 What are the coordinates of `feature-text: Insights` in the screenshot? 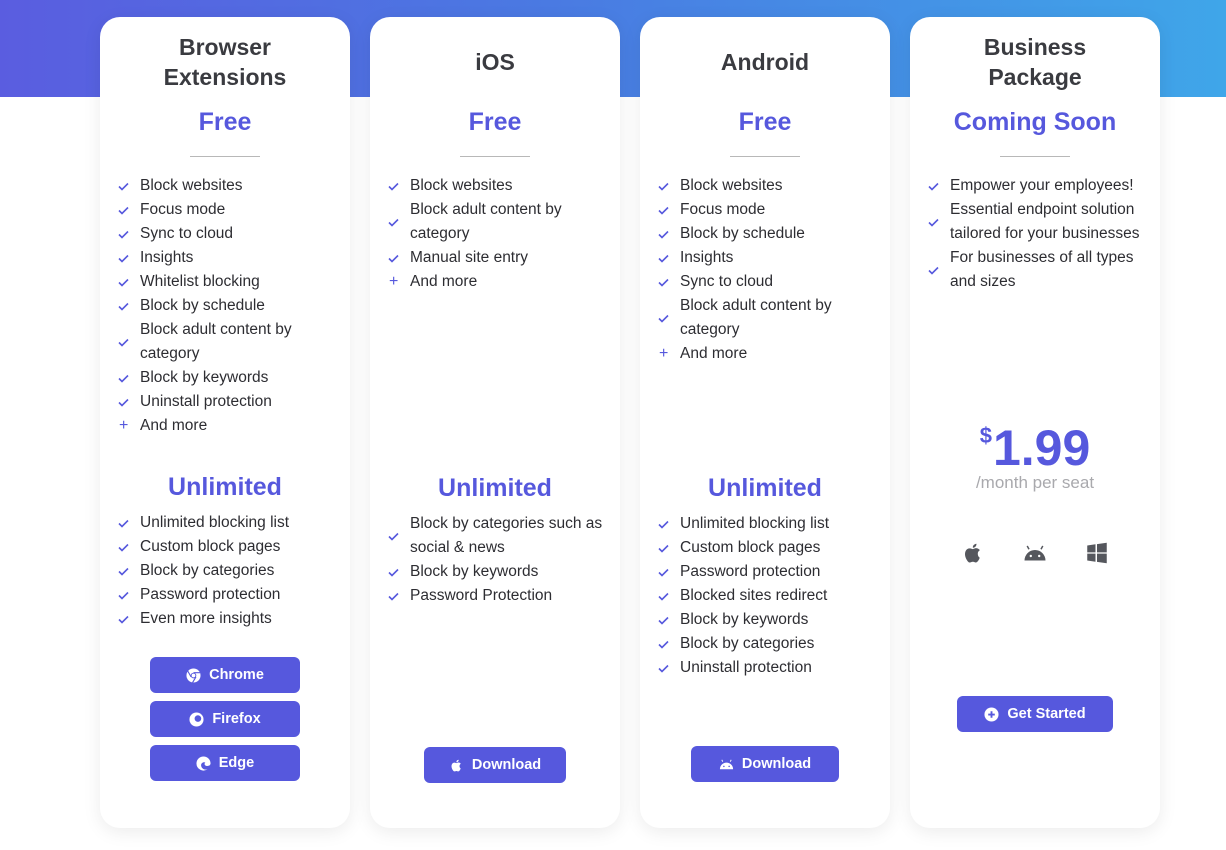 It's located at (707, 257).